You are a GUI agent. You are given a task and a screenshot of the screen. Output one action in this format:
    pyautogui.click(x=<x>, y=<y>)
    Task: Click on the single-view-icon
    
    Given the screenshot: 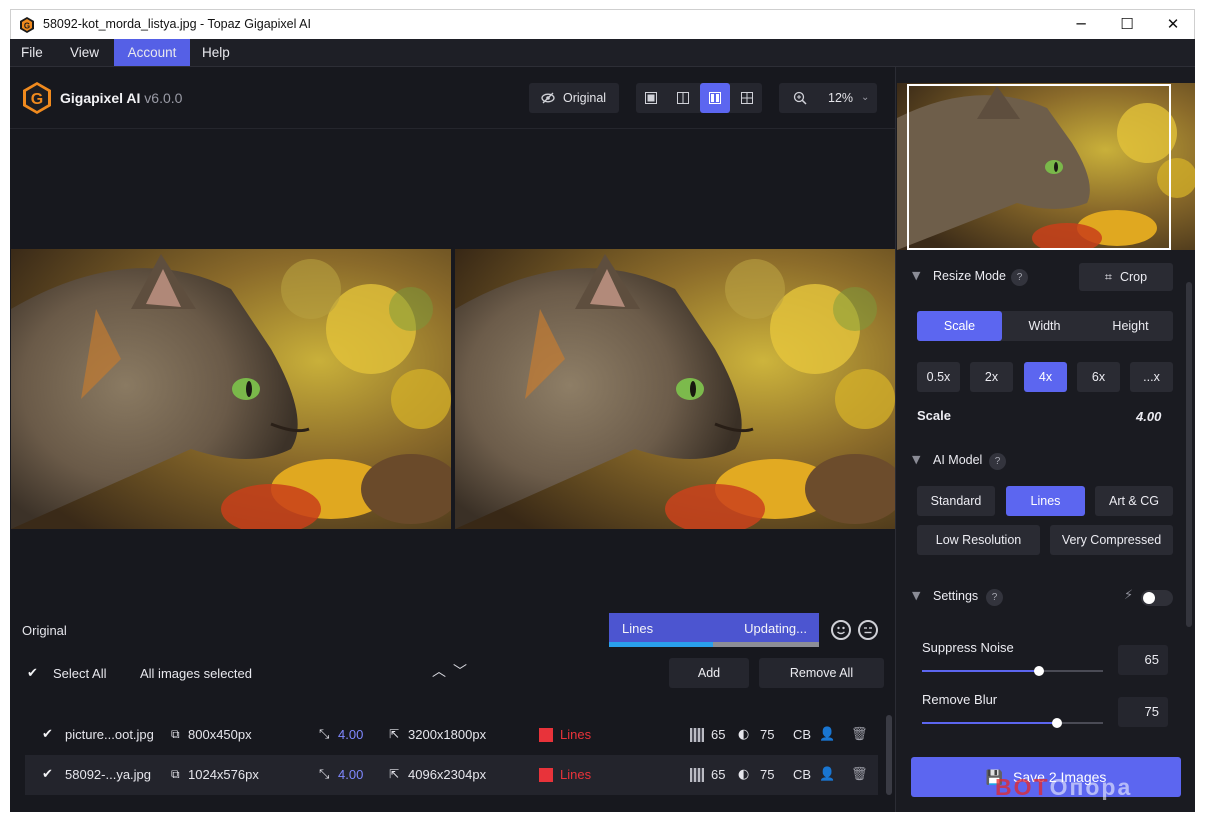 What is the action you would take?
    pyautogui.click(x=651, y=98)
    